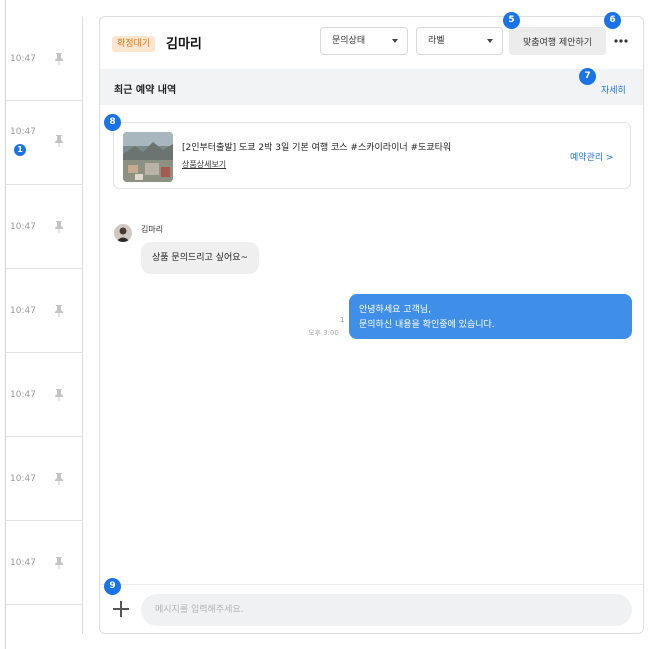 Image resolution: width=654 pixels, height=649 pixels. Describe the element at coordinates (587, 76) in the screenshot. I see `callout-marker: 7` at that location.